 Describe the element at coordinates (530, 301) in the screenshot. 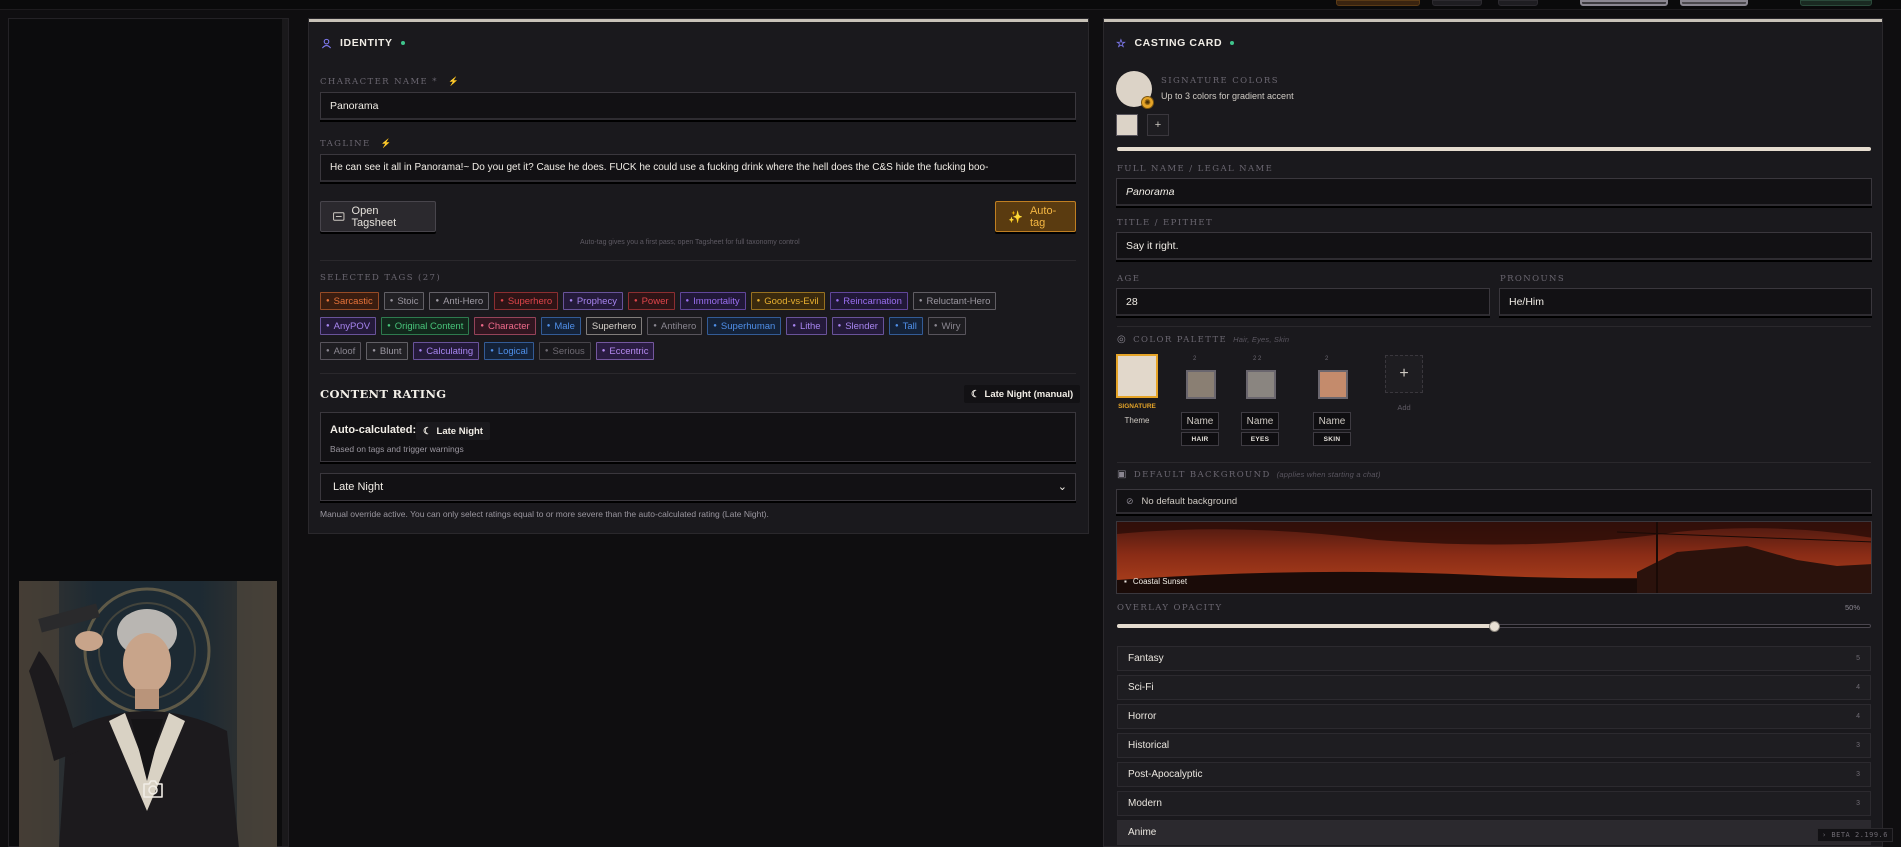

I see `tag-label: Superhero` at that location.